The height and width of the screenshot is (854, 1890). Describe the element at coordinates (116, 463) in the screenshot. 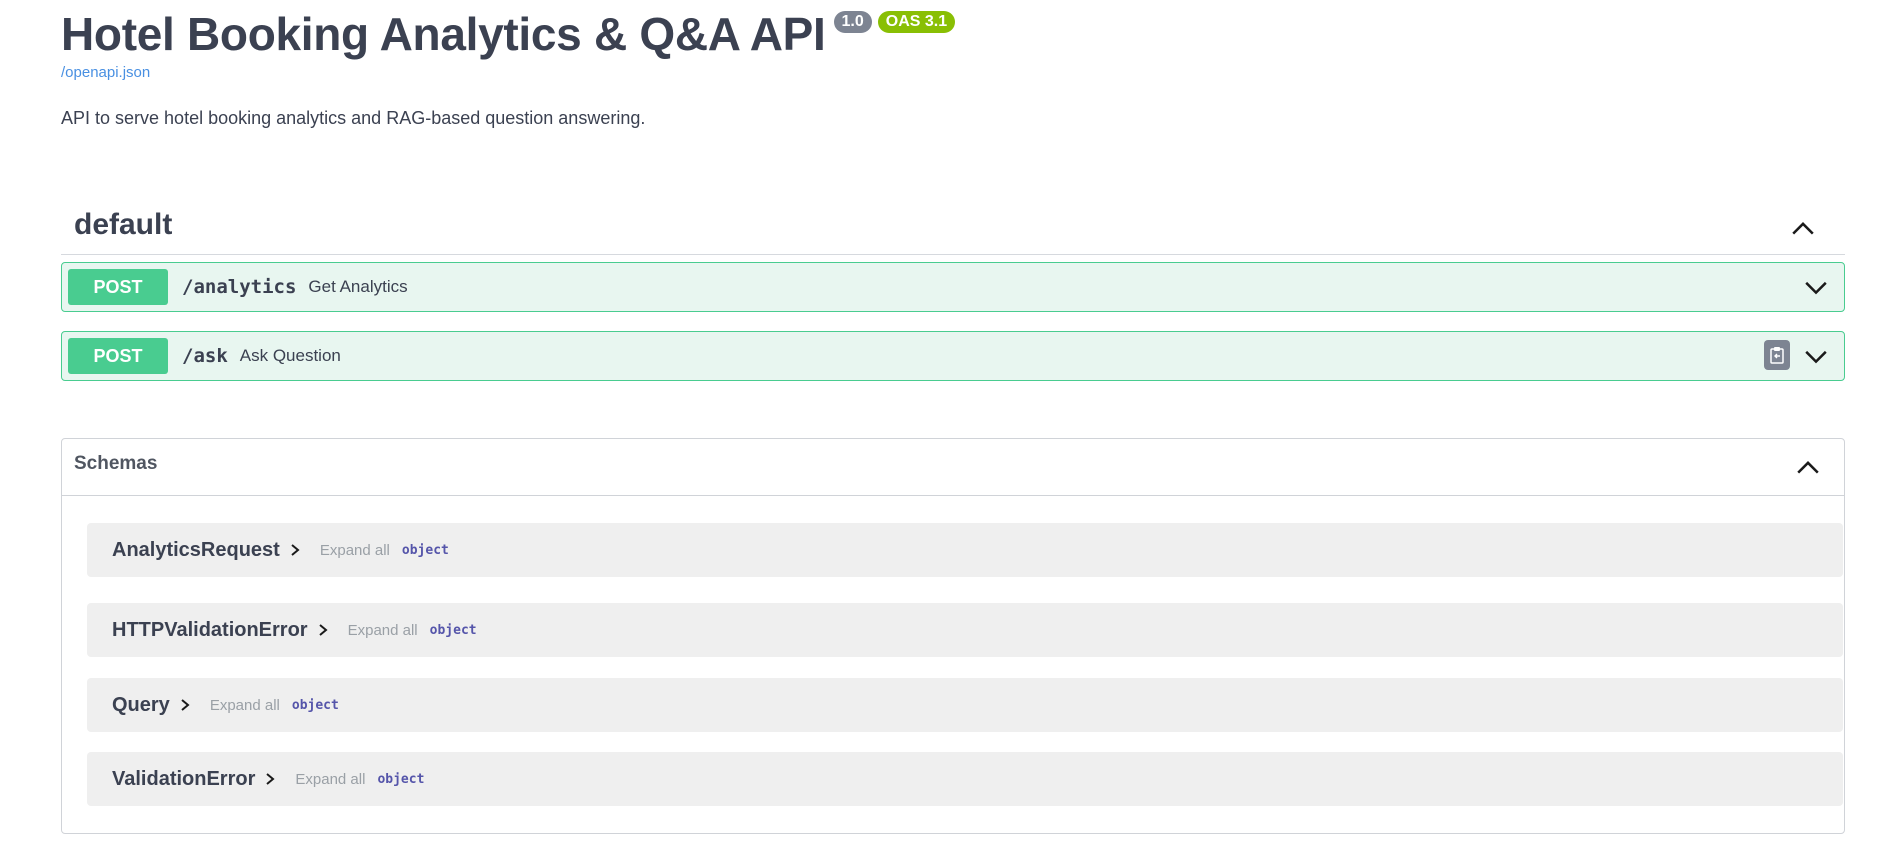

I see `schemas-title: Schemas` at that location.